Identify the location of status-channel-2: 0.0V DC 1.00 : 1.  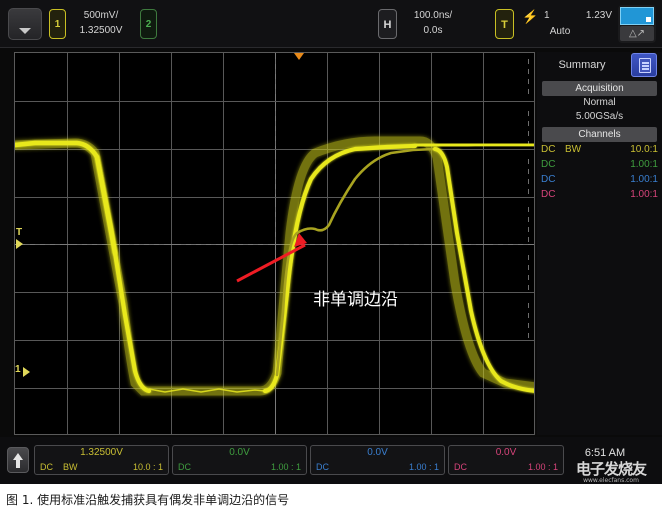
(239, 460).